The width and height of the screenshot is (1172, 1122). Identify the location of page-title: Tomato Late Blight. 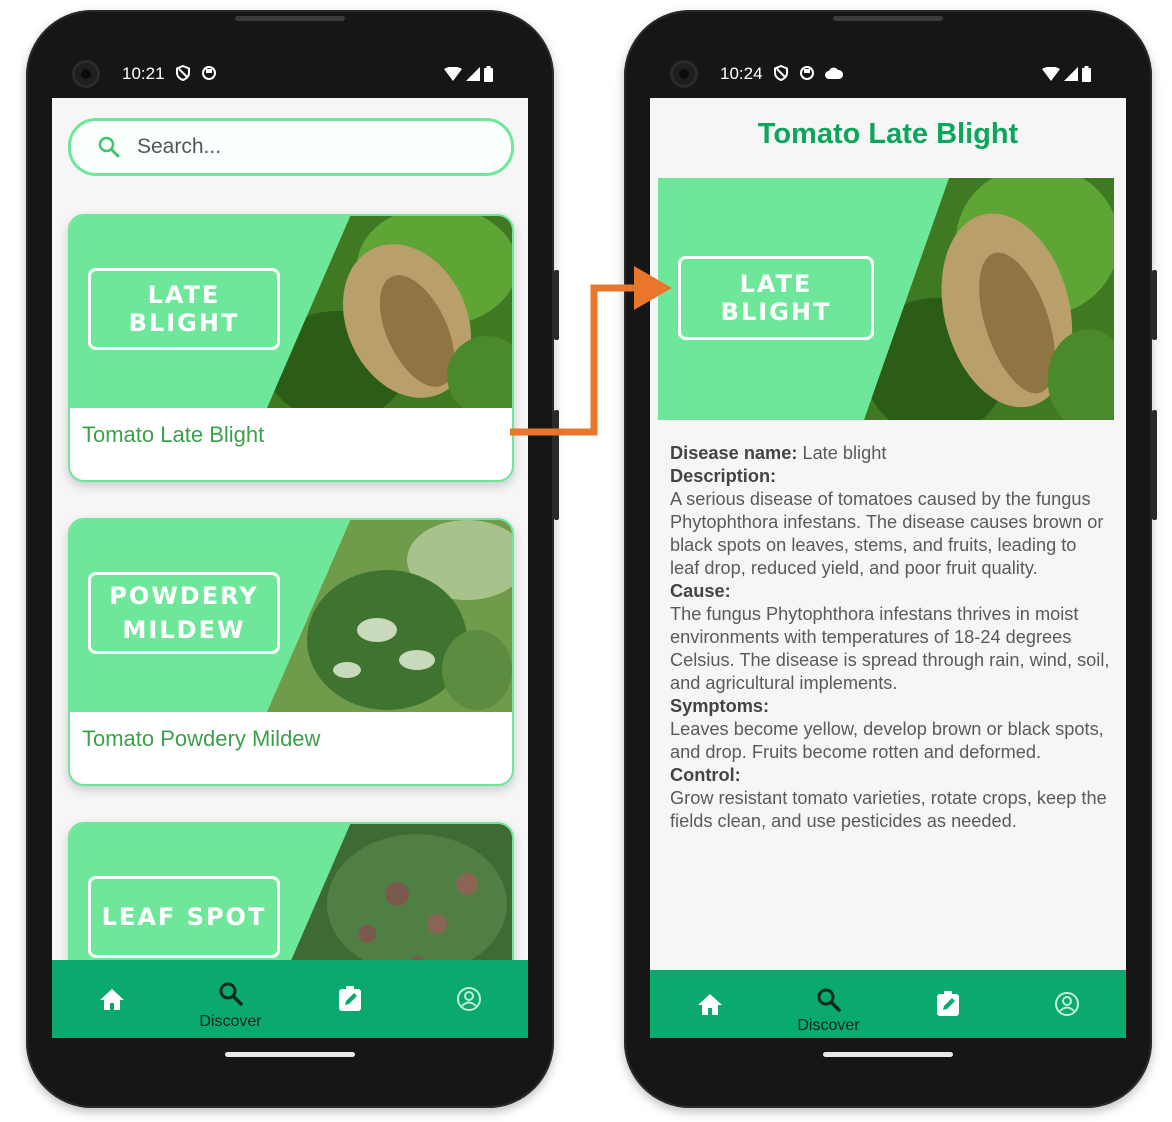
(888, 134).